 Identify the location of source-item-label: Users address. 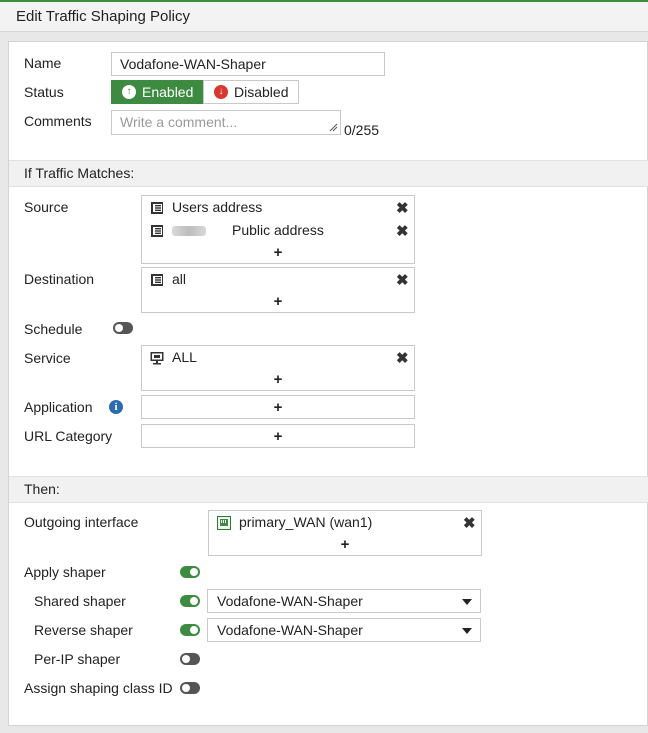
(217, 207).